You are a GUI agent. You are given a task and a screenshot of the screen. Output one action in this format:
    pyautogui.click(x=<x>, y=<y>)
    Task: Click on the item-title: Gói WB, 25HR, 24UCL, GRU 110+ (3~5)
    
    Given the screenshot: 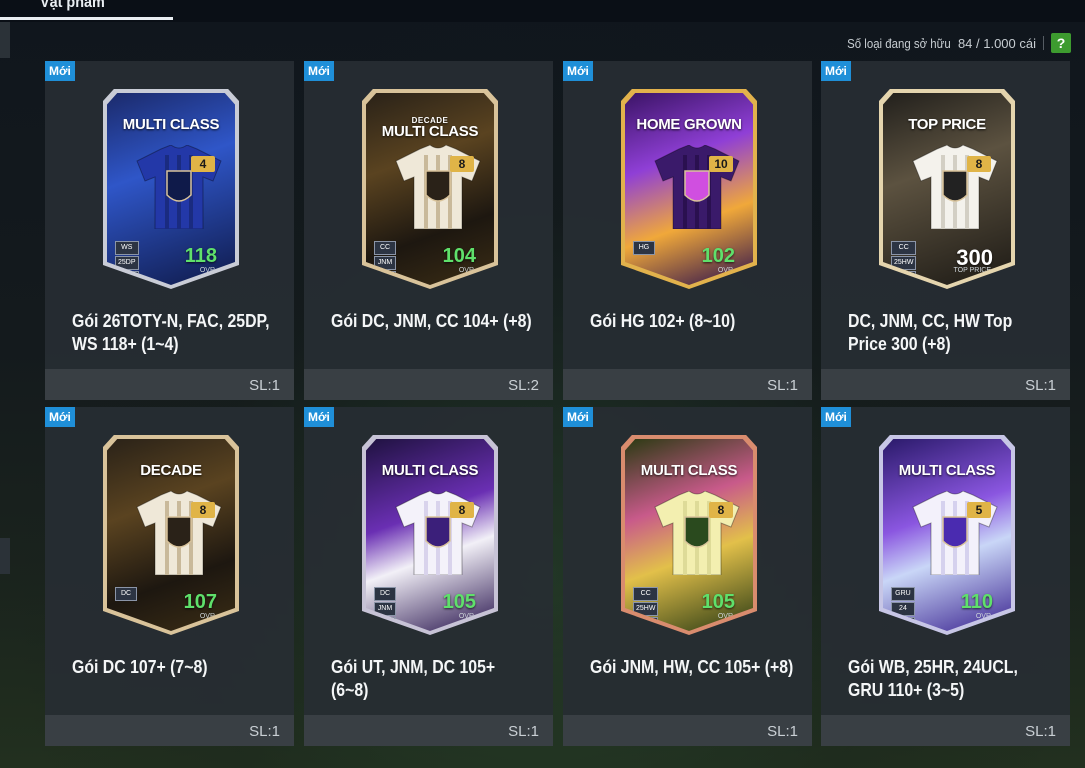 What is the action you would take?
    pyautogui.click(x=933, y=678)
    